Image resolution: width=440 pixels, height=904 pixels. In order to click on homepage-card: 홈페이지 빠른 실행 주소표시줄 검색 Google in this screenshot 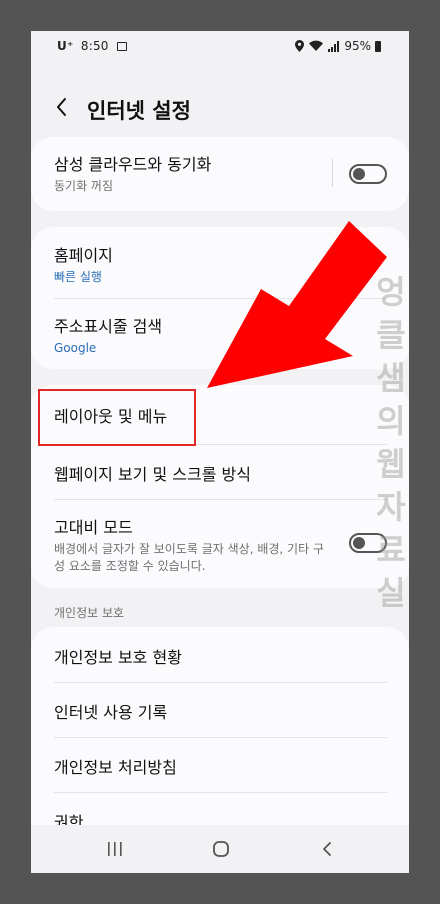, I will do `click(220, 298)`.